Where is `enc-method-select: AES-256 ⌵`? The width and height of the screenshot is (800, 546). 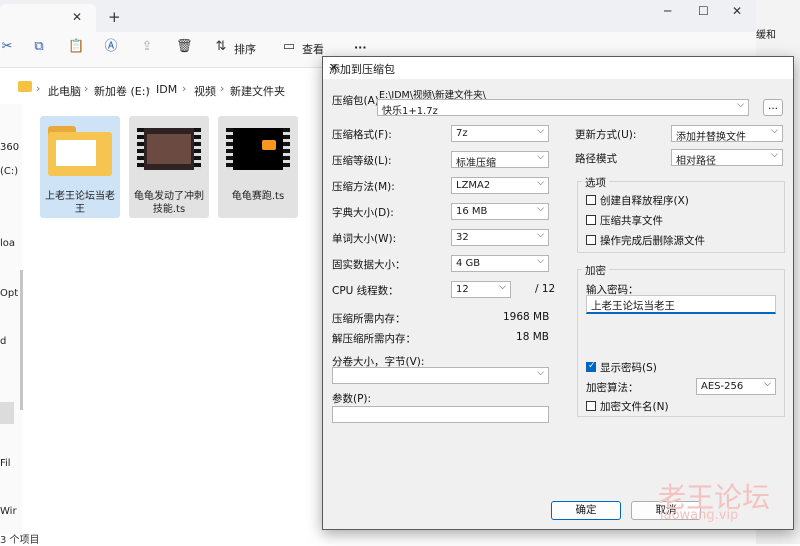 enc-method-select: AES-256 ⌵ is located at coordinates (736, 386).